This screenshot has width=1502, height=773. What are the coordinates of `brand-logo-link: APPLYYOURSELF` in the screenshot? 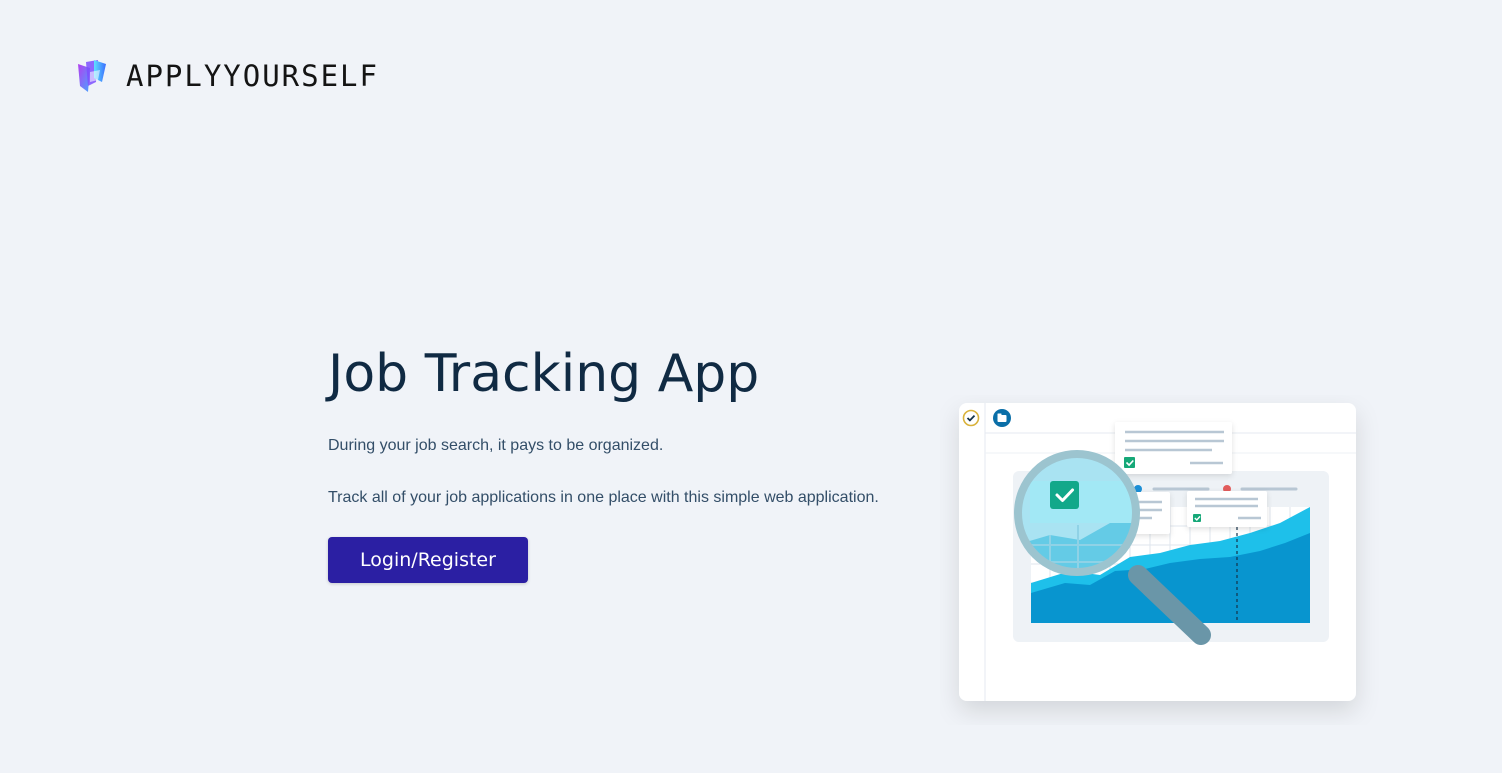 It's located at (227, 76).